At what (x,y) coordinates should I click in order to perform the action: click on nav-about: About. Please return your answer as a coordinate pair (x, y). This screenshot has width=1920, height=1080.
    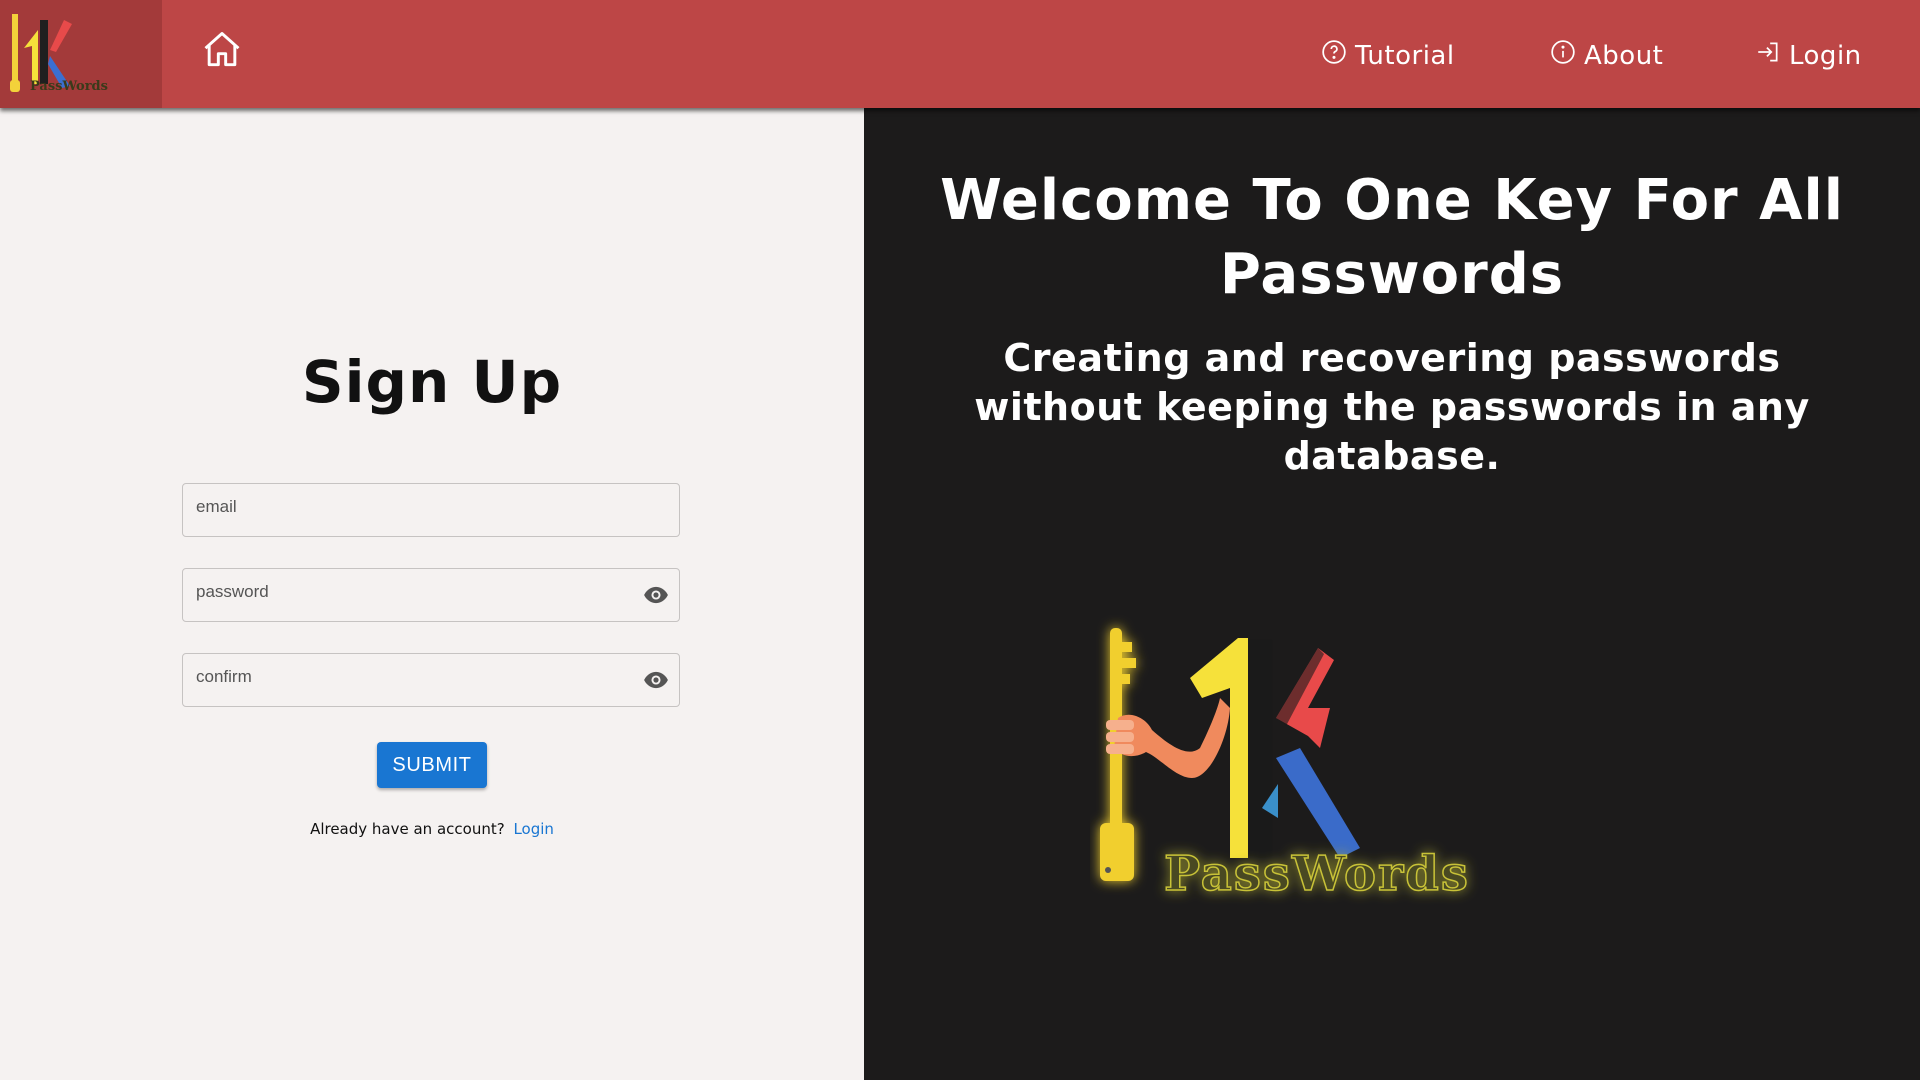
    Looking at the image, I should click on (1606, 56).